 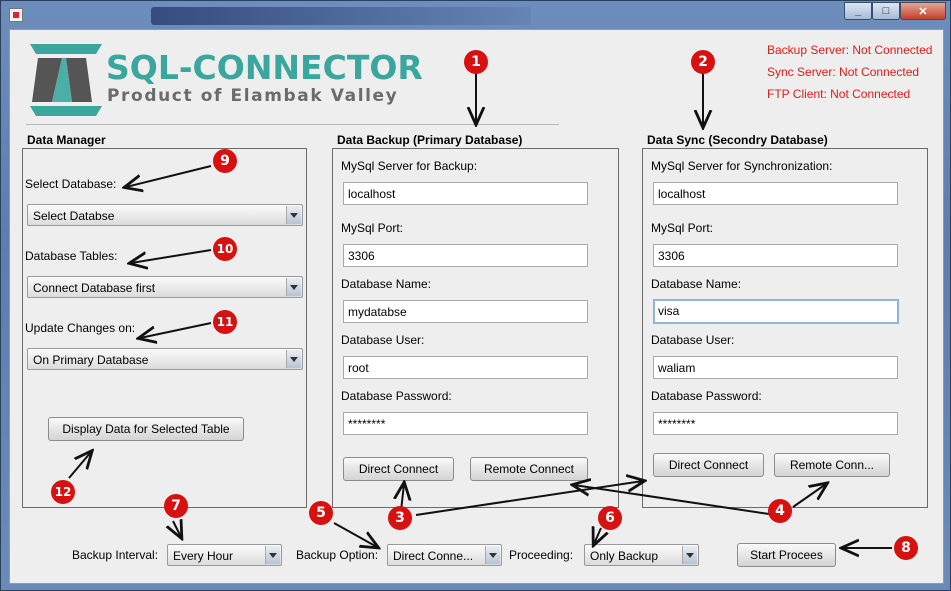 What do you see at coordinates (165, 215) in the screenshot?
I see `select-database-dropdown: Select Databse` at bounding box center [165, 215].